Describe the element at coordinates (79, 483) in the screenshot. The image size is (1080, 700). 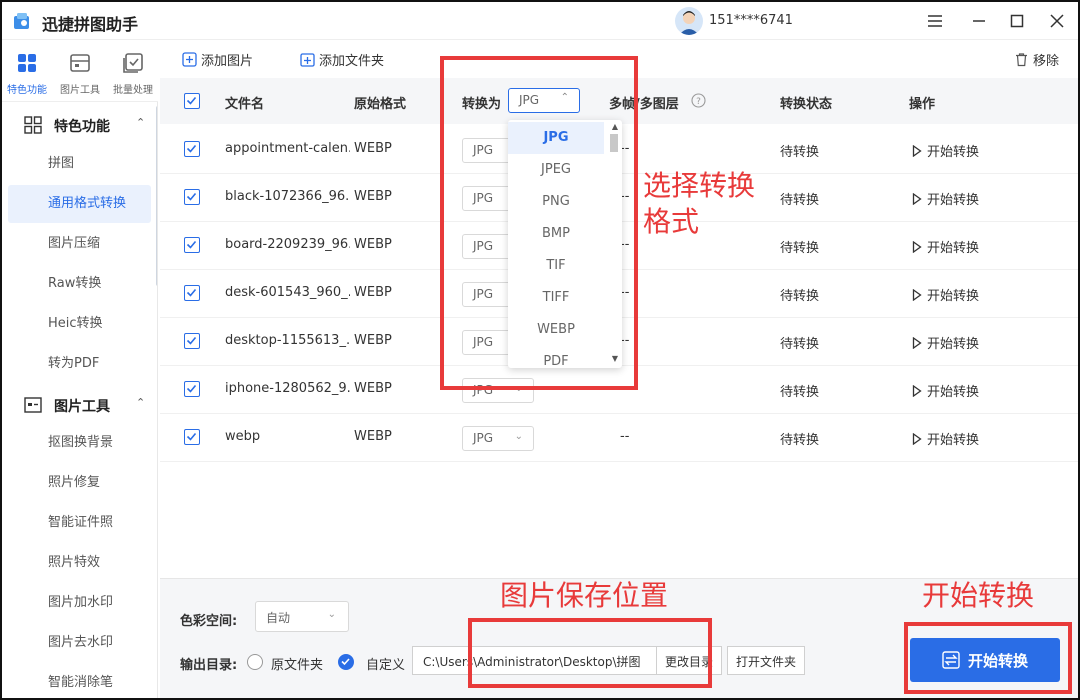
I see `sidebar-item-photo-repair: 照片修复` at that location.